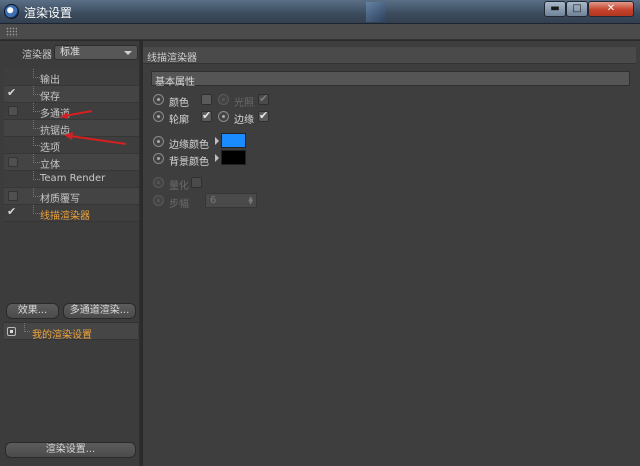 This screenshot has height=466, width=640. I want to click on section-title: 线描渲染器, so click(172, 58).